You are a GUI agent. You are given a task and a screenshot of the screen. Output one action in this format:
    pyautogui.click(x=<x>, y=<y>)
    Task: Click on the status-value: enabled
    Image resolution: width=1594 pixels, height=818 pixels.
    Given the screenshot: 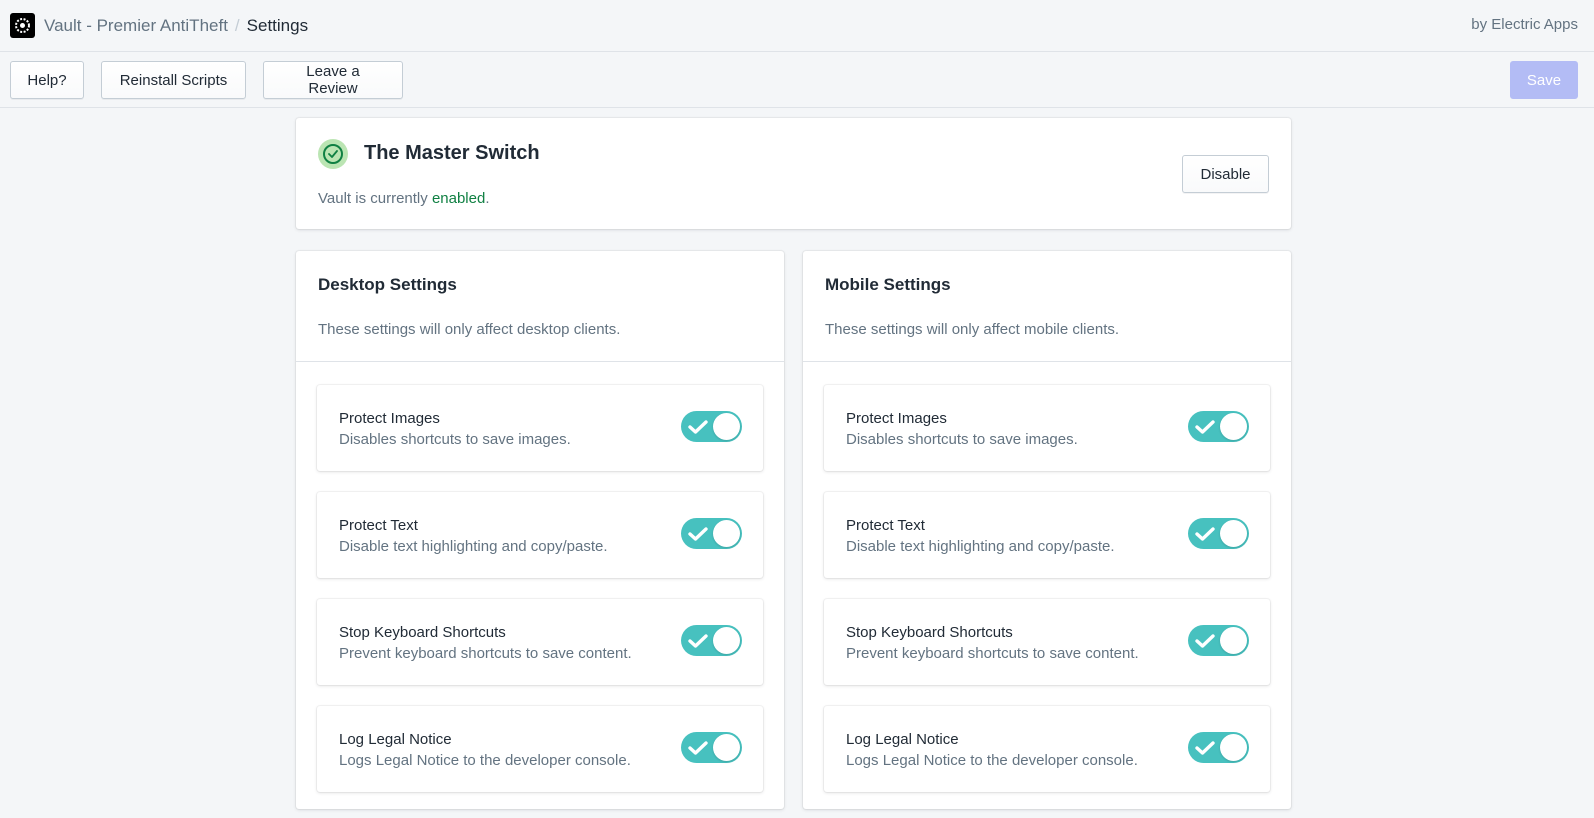 What is the action you would take?
    pyautogui.click(x=458, y=198)
    